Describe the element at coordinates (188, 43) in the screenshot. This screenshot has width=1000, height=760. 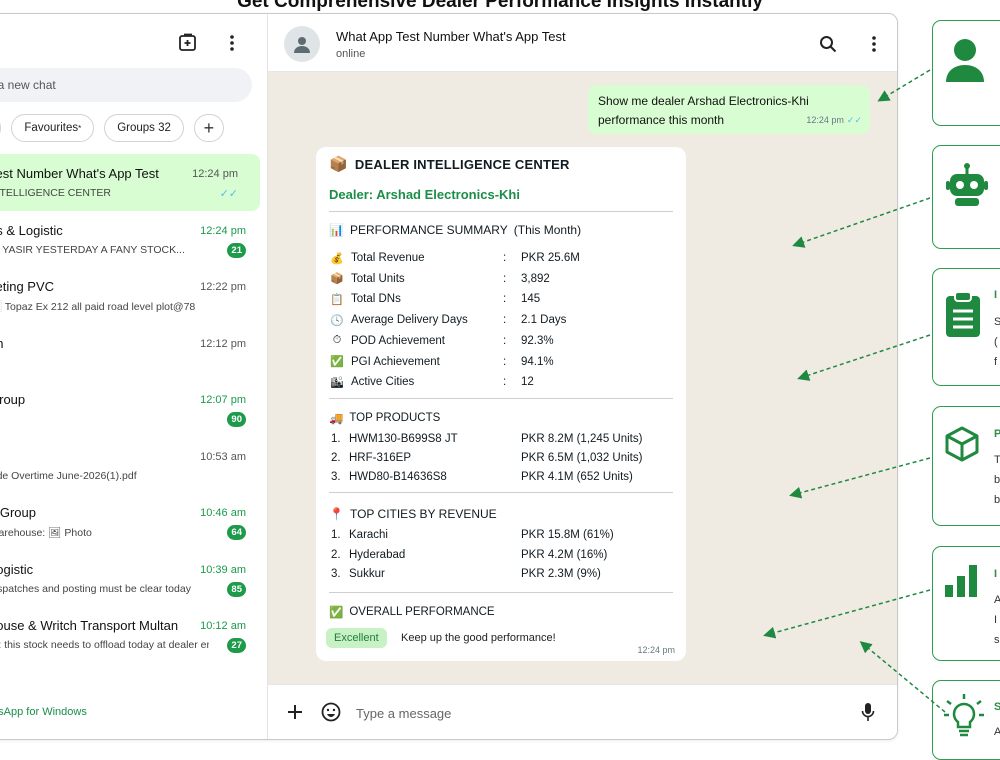
I see `new-chat-icon` at that location.